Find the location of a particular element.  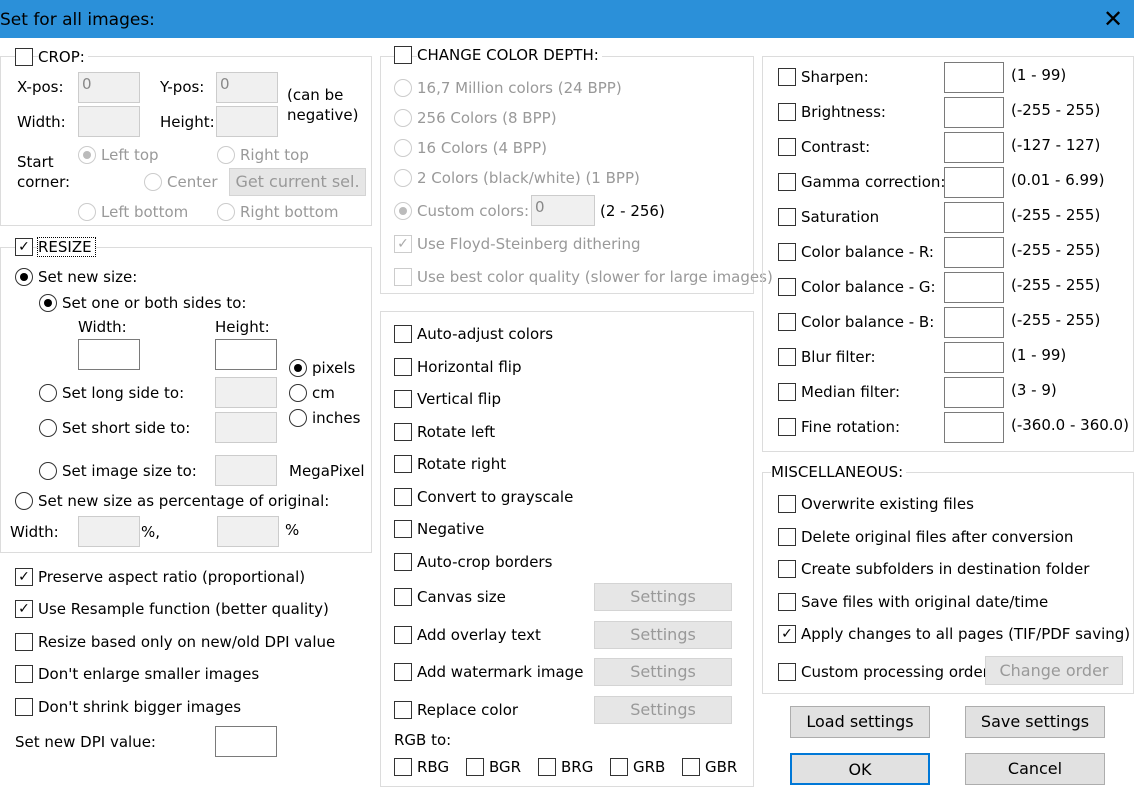

watermark-checkbox is located at coordinates (403, 672).